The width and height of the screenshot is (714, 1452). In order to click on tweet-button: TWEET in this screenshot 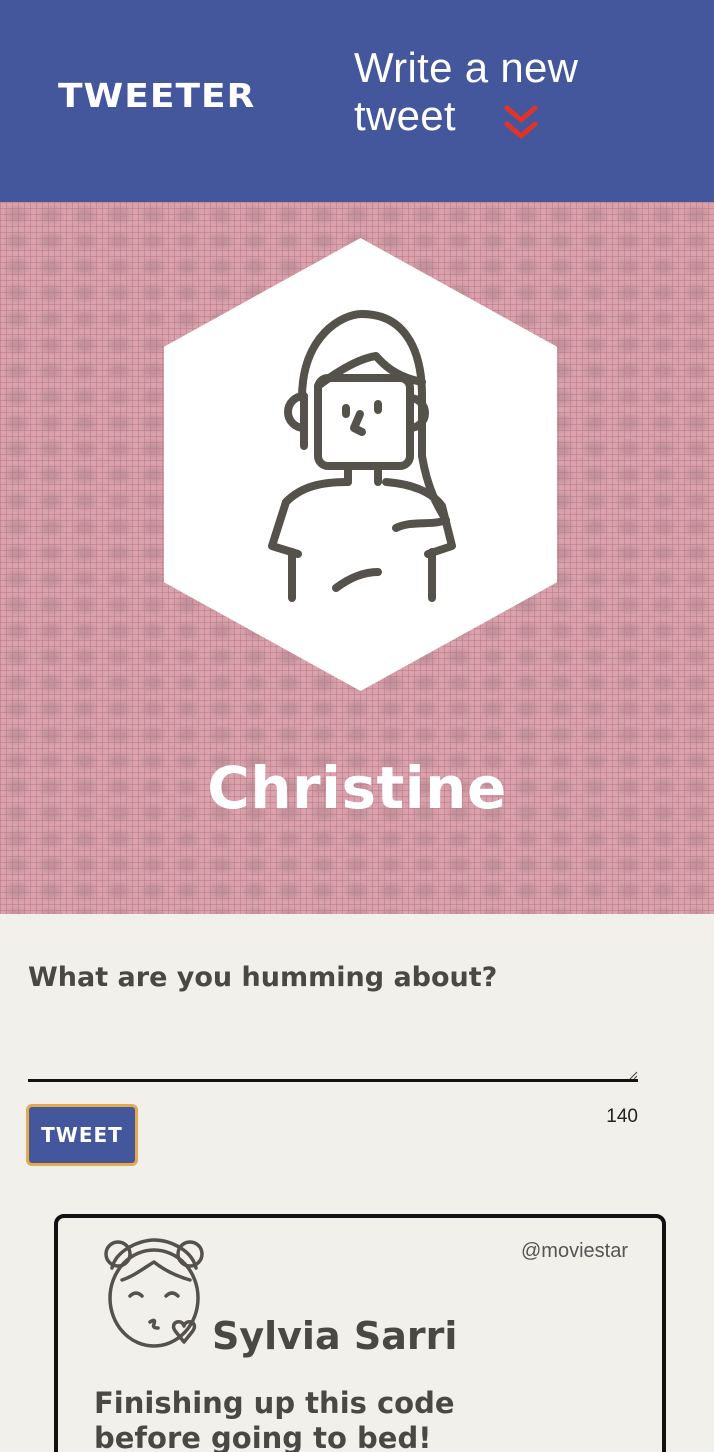, I will do `click(82, 1135)`.